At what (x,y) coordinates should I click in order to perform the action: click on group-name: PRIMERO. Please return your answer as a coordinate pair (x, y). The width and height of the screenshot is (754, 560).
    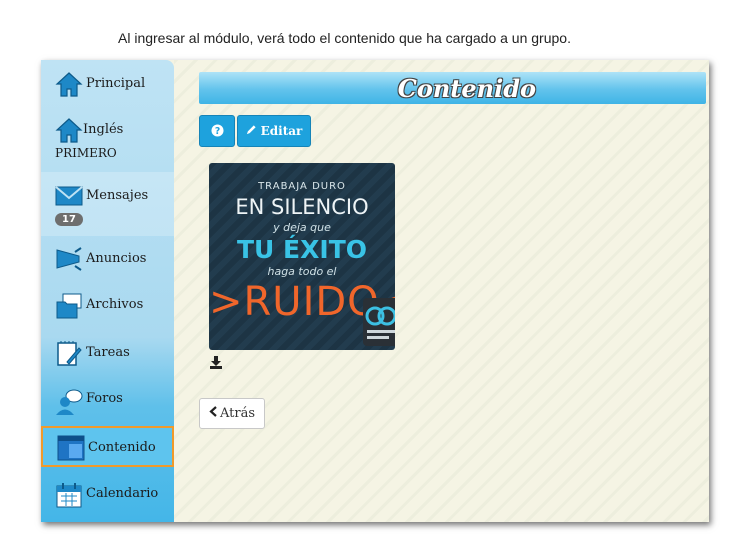
    Looking at the image, I should click on (86, 153).